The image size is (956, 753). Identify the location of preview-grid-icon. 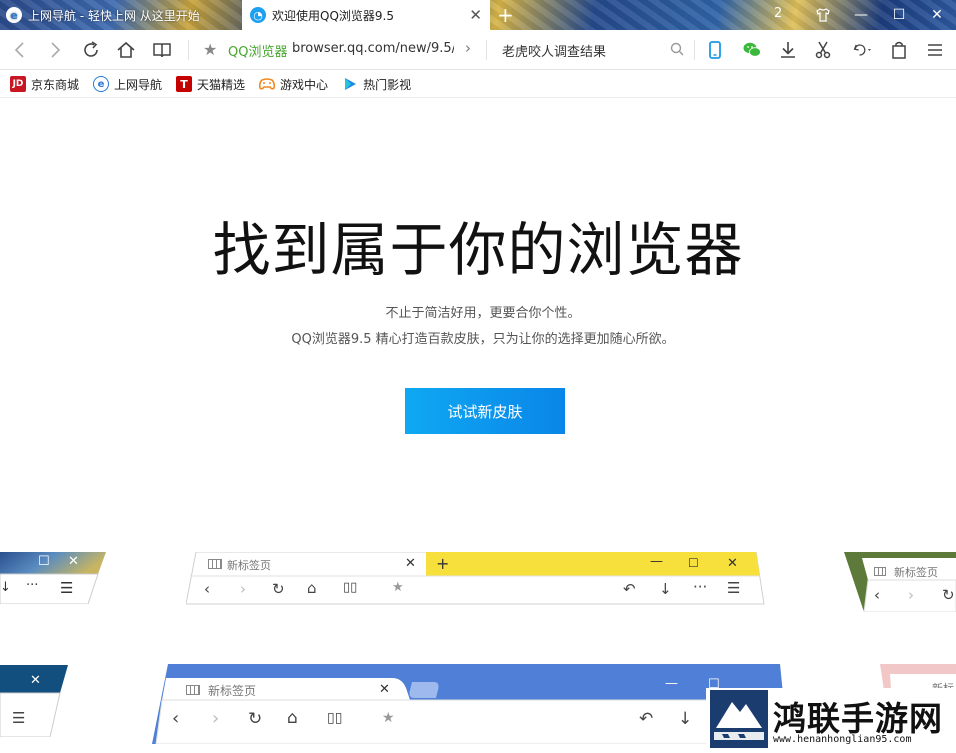
(880, 571).